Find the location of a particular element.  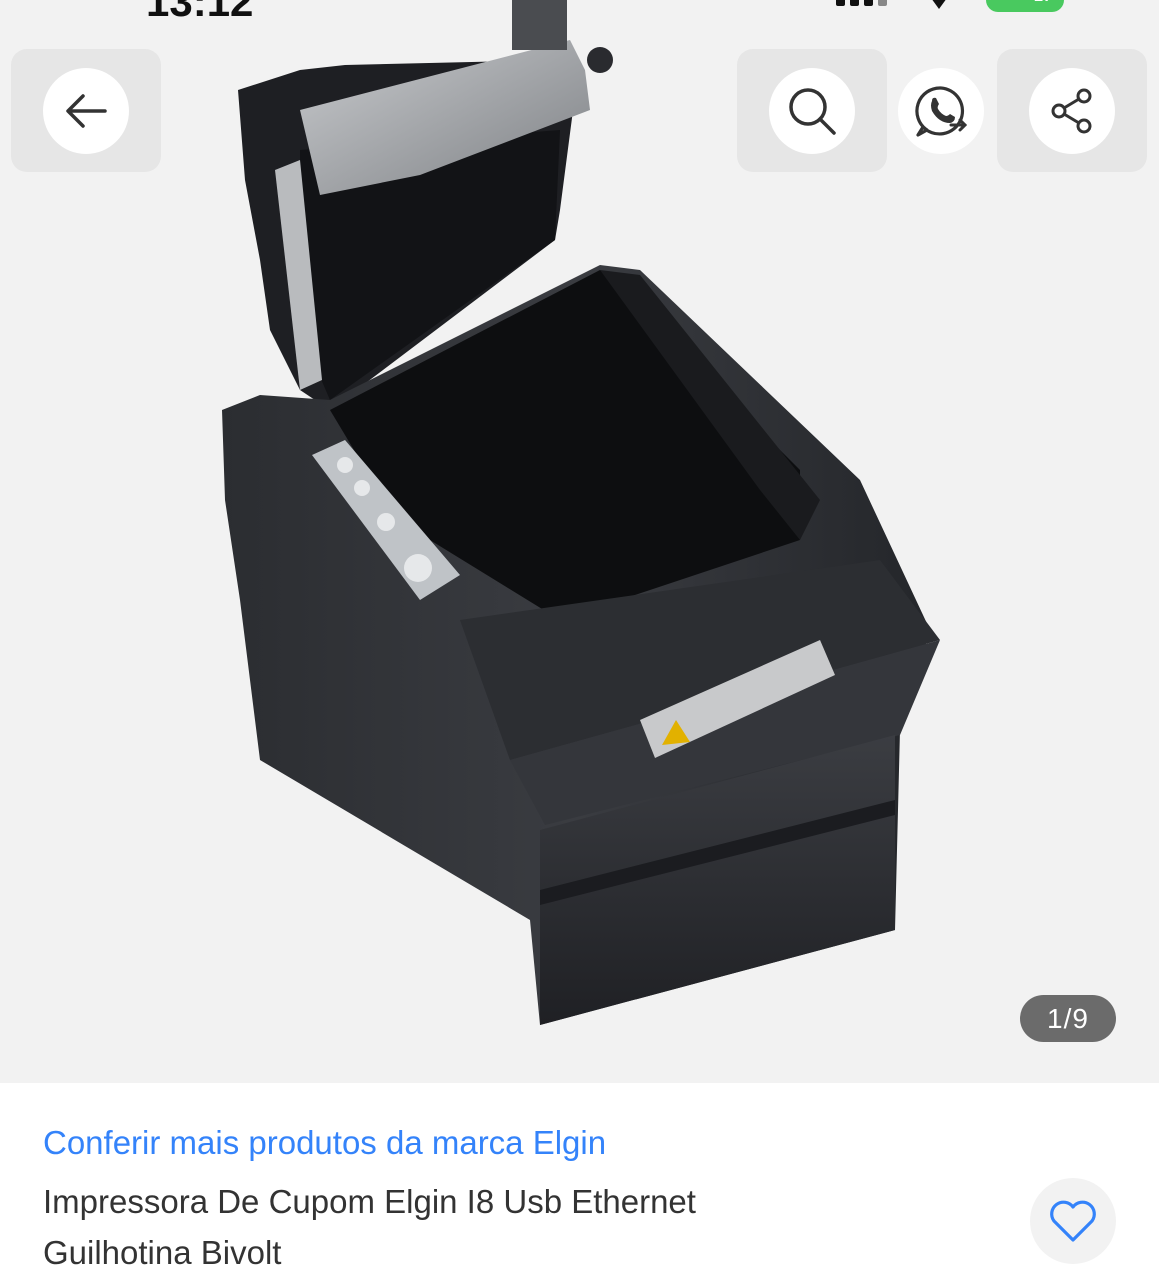

arrow-left-icon is located at coordinates (86, 111).